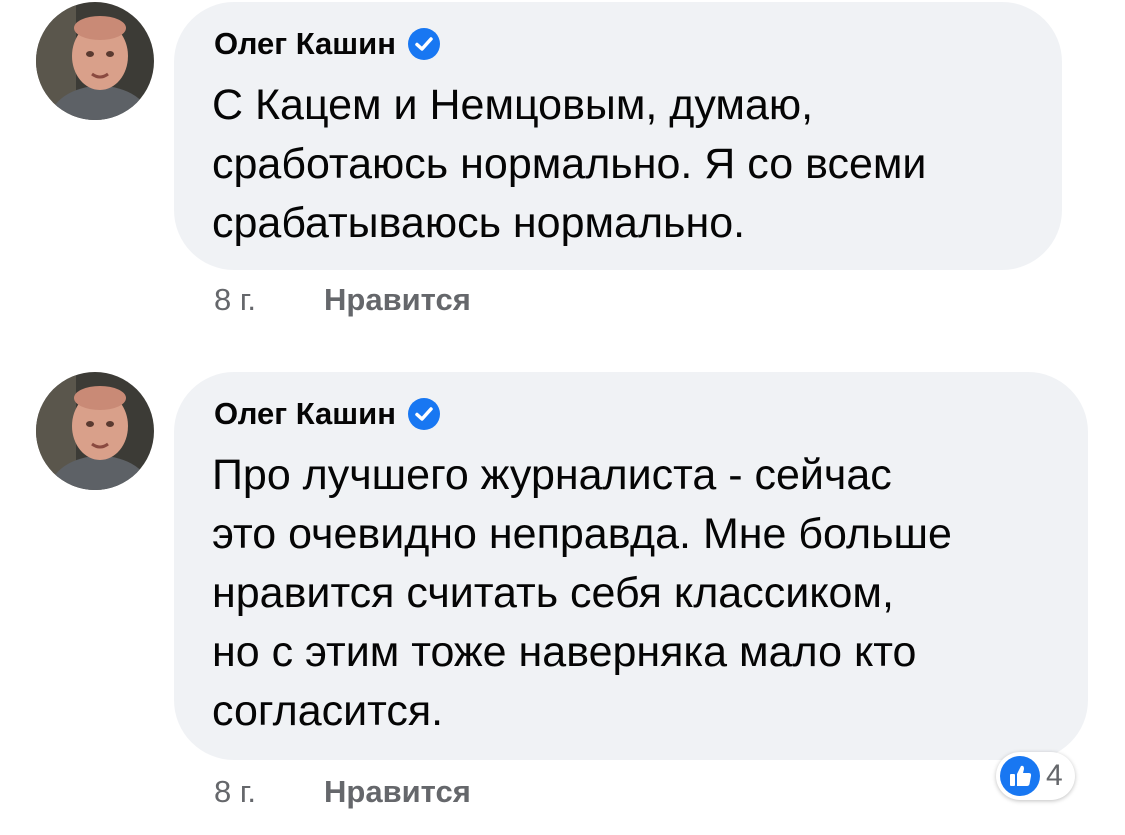 Image resolution: width=1125 pixels, height=835 pixels. Describe the element at coordinates (1054, 775) in the screenshot. I see `reaction-count: 4` at that location.